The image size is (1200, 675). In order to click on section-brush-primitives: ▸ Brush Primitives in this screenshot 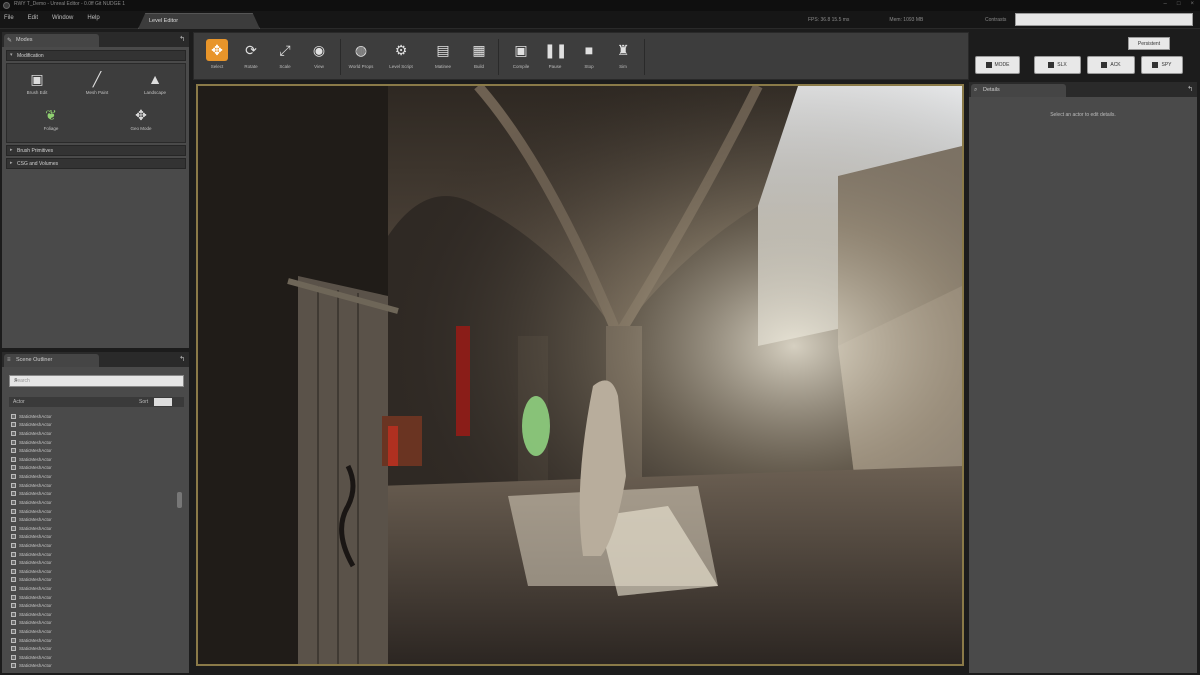, I will do `click(96, 150)`.